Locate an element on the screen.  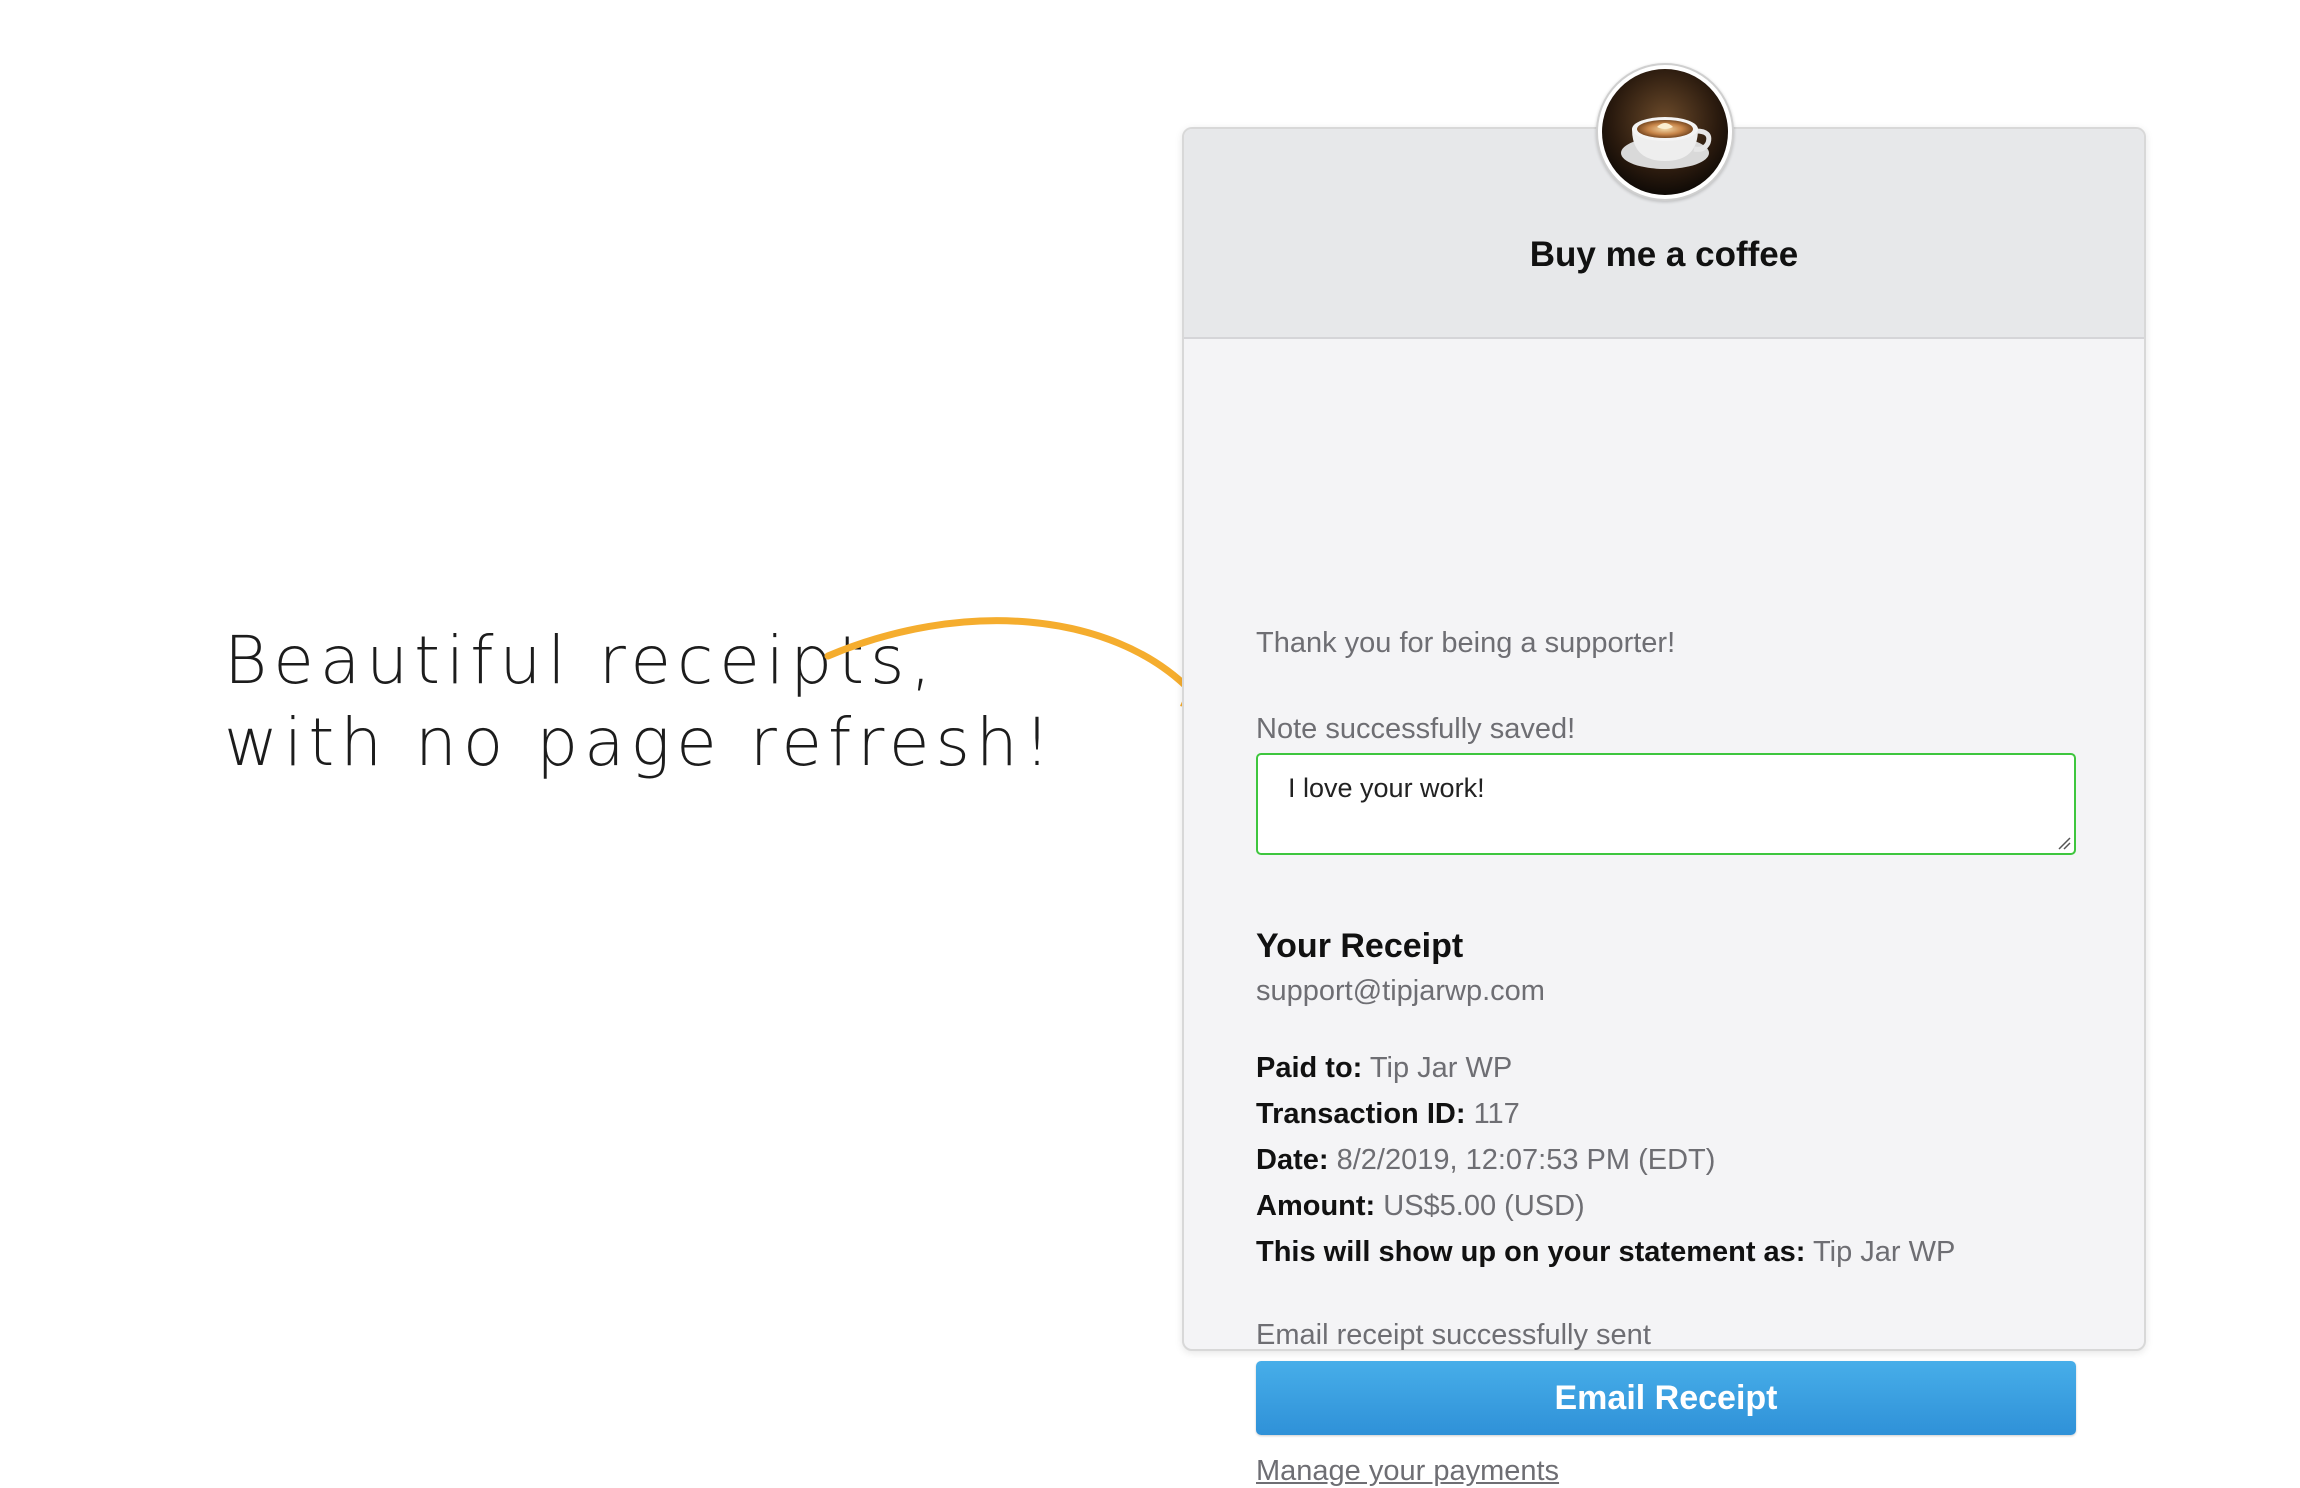
avatar is located at coordinates (1665, 132).